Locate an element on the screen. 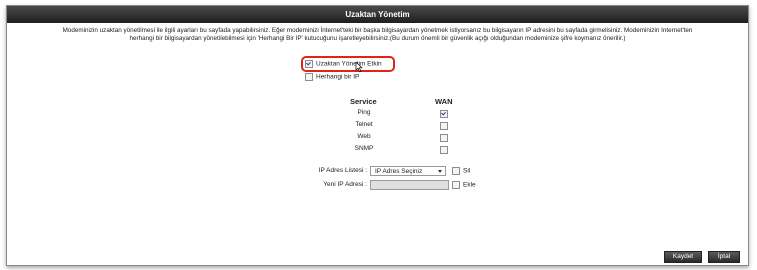 The image size is (757, 270). cancel-button: İptal is located at coordinates (724, 257).